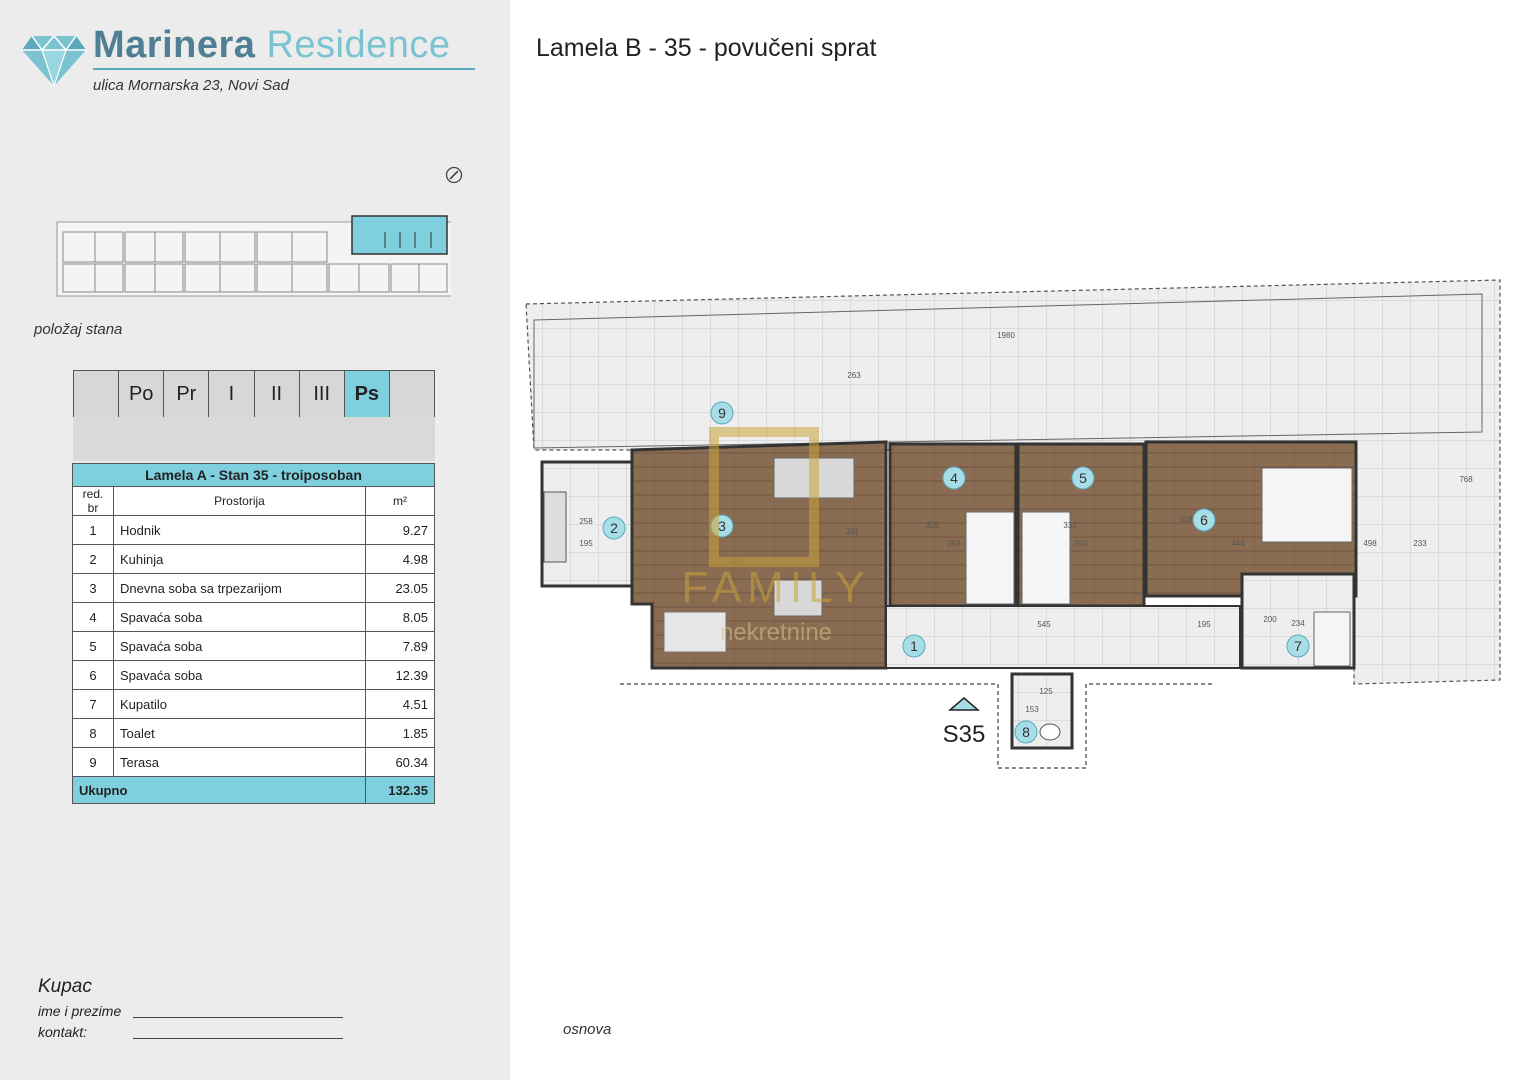 The width and height of the screenshot is (1527, 1080). Describe the element at coordinates (253, 704) in the screenshot. I see `table-row: 7 Kupatilo 4.51` at that location.